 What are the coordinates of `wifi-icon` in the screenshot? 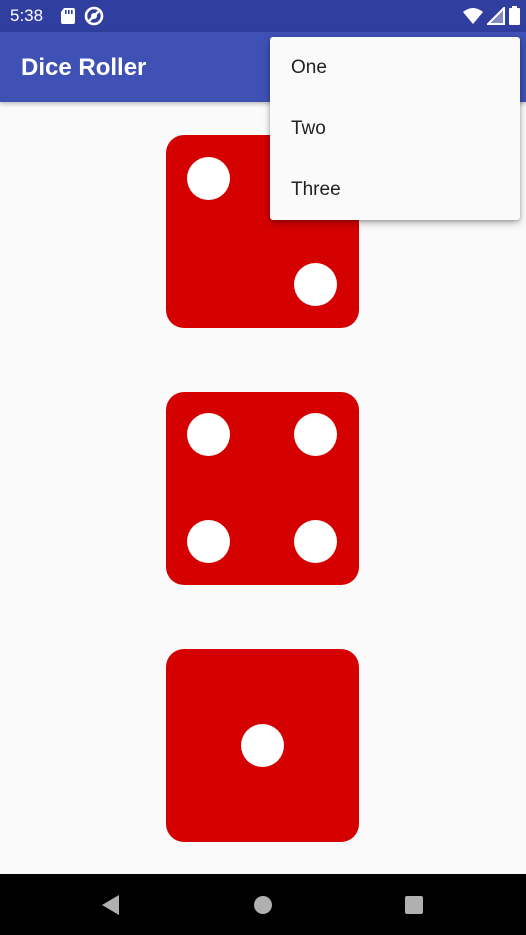 It's located at (473, 18).